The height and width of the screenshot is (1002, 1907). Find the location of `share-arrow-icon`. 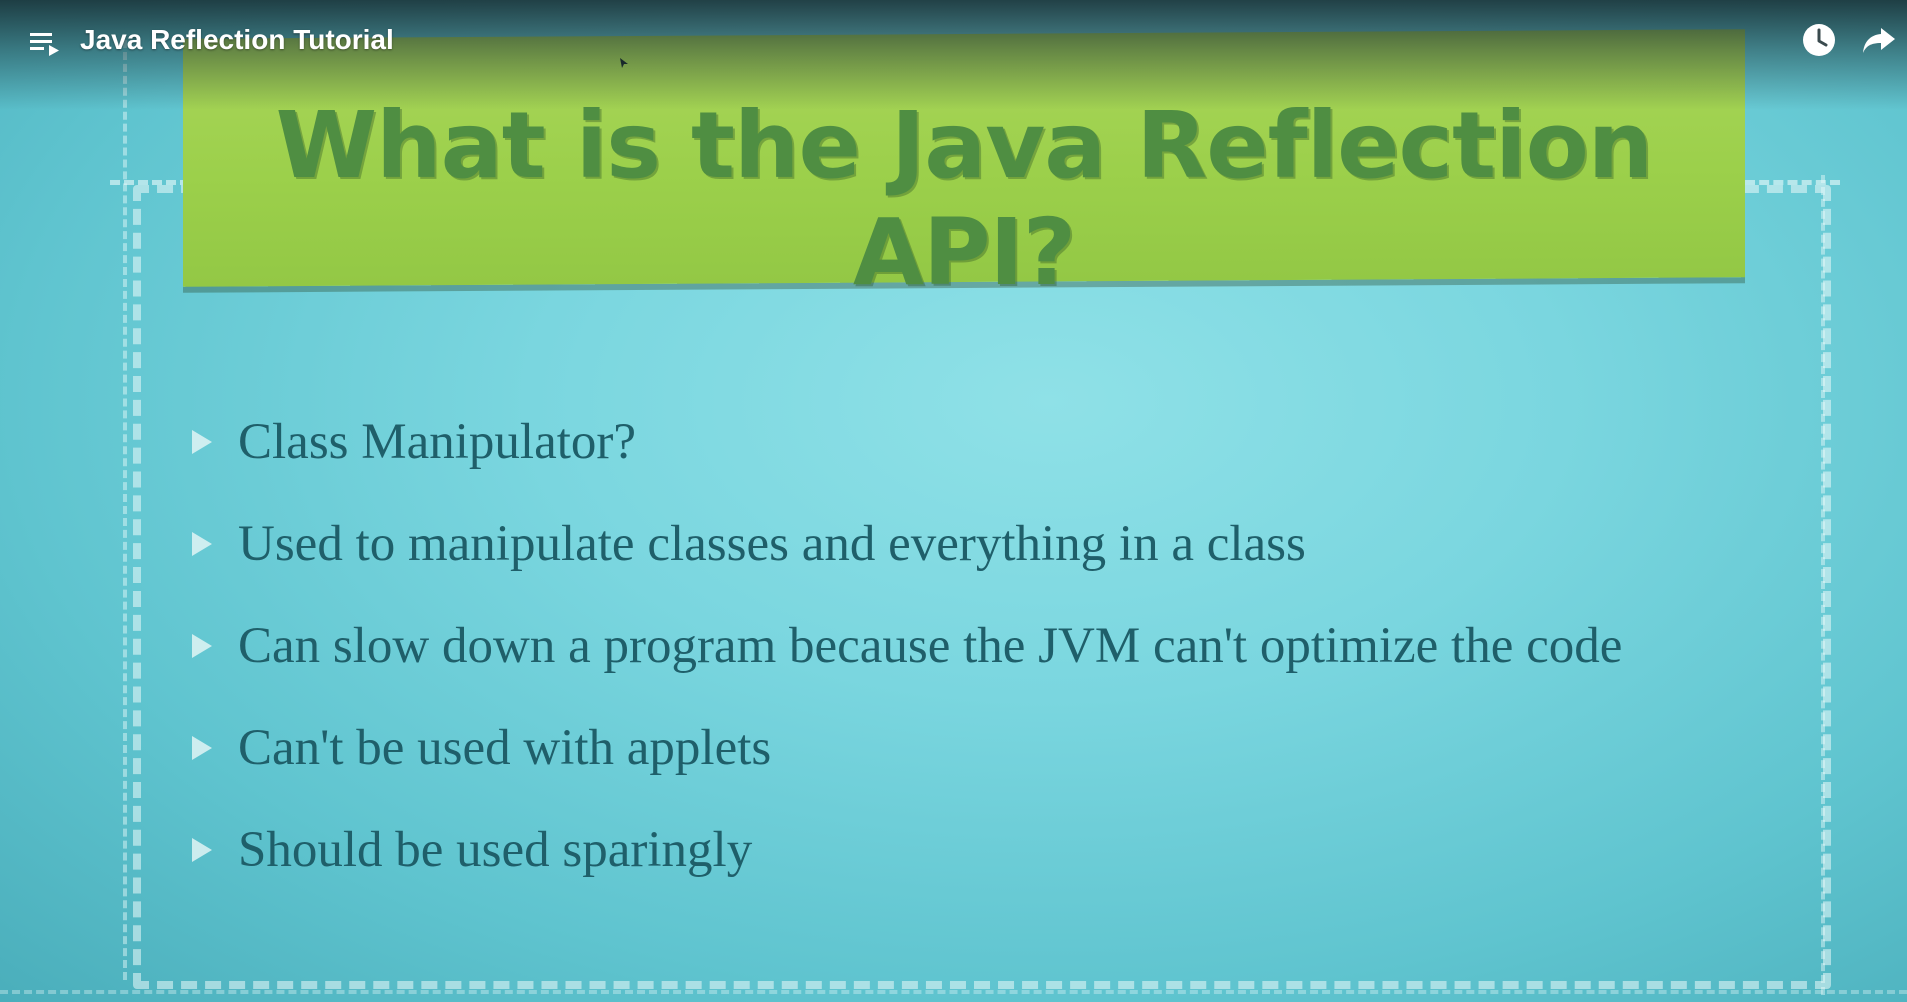

share-arrow-icon is located at coordinates (1879, 40).